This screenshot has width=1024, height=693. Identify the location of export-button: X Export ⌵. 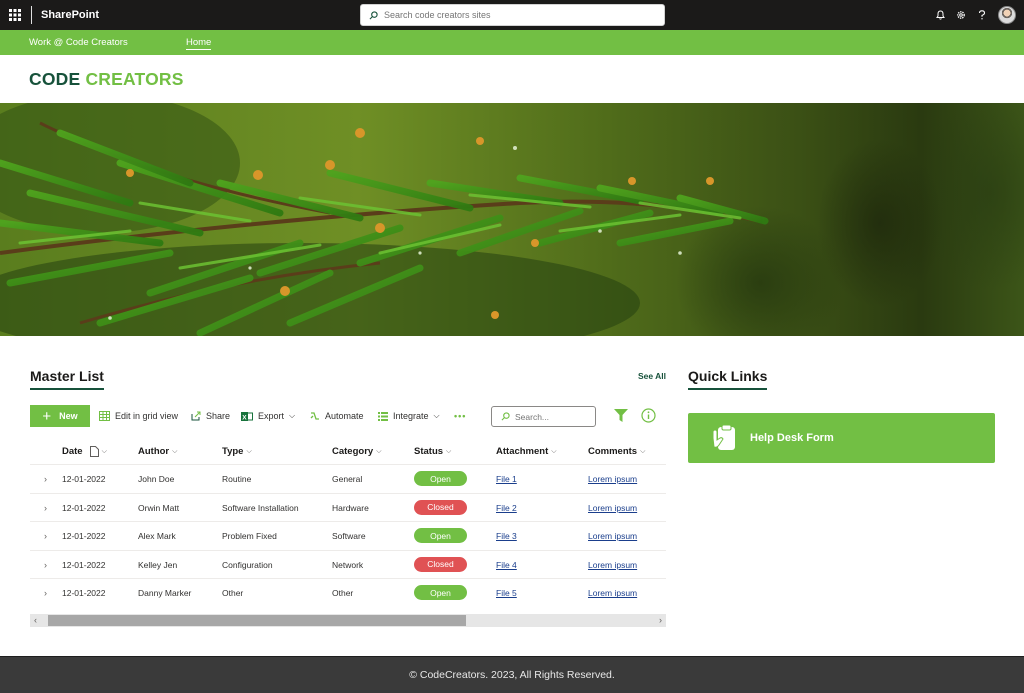
(268, 416).